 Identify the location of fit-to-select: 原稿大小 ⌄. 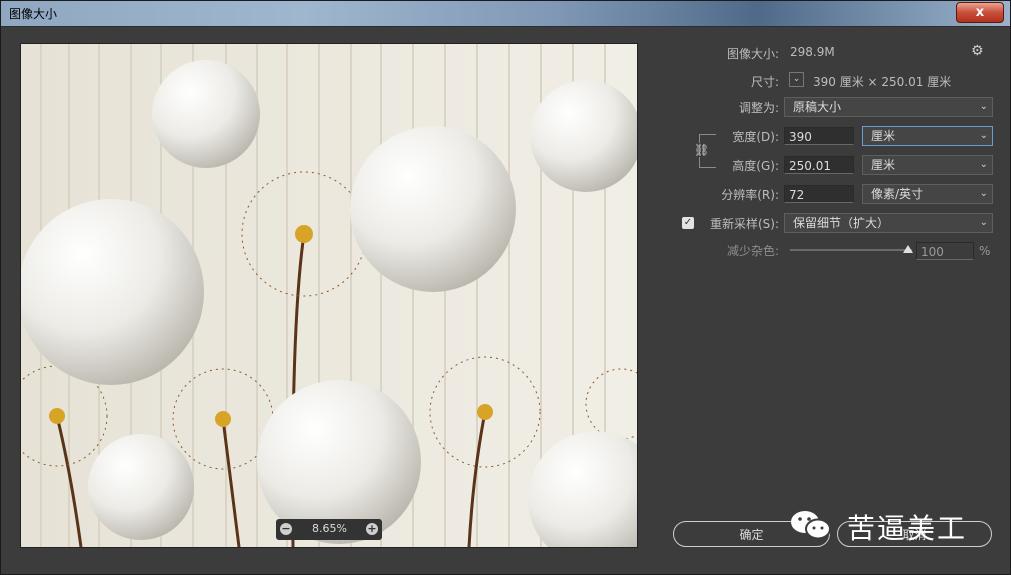
(888, 107).